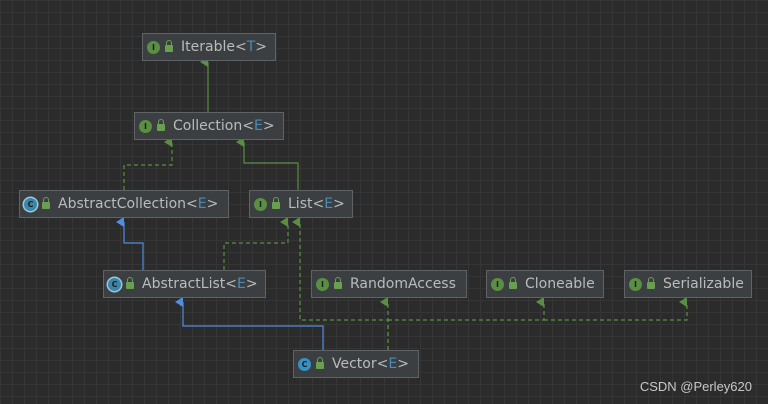 The image size is (768, 404). I want to click on node-cloneable: I Cloneable, so click(545, 284).